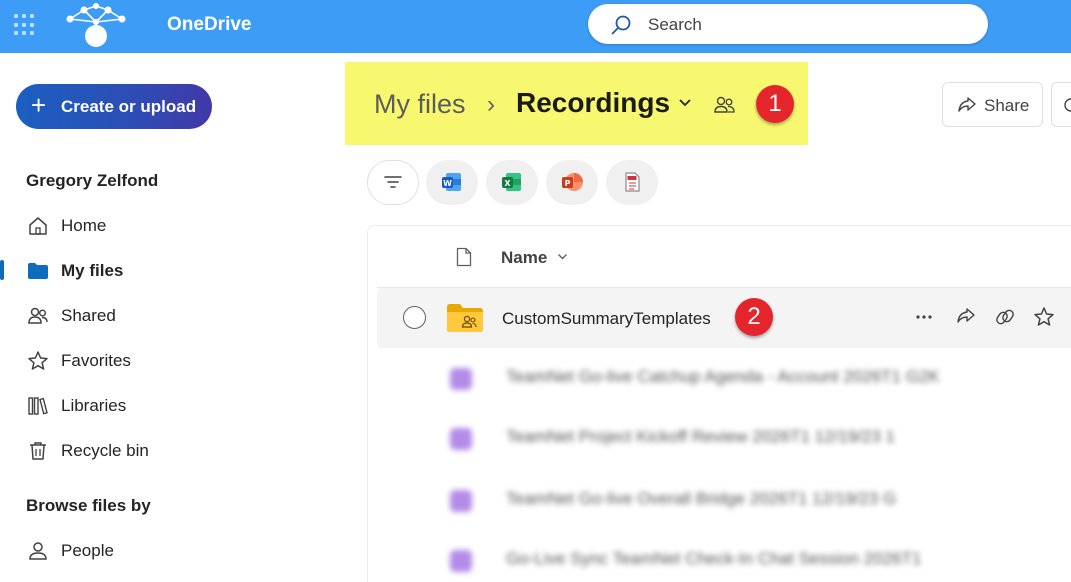 The height and width of the screenshot is (582, 1071). I want to click on sidebar-item-label: Home, so click(84, 225).